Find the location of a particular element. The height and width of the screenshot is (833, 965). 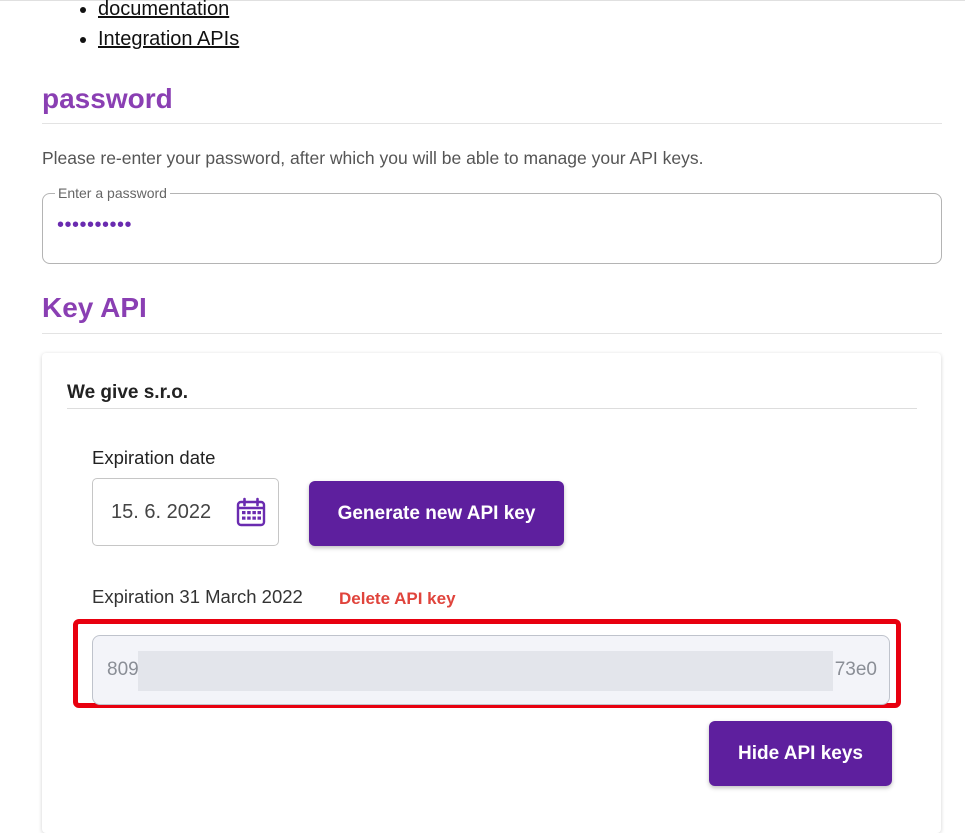

api-key-field: 809 73e0 is located at coordinates (491, 670).